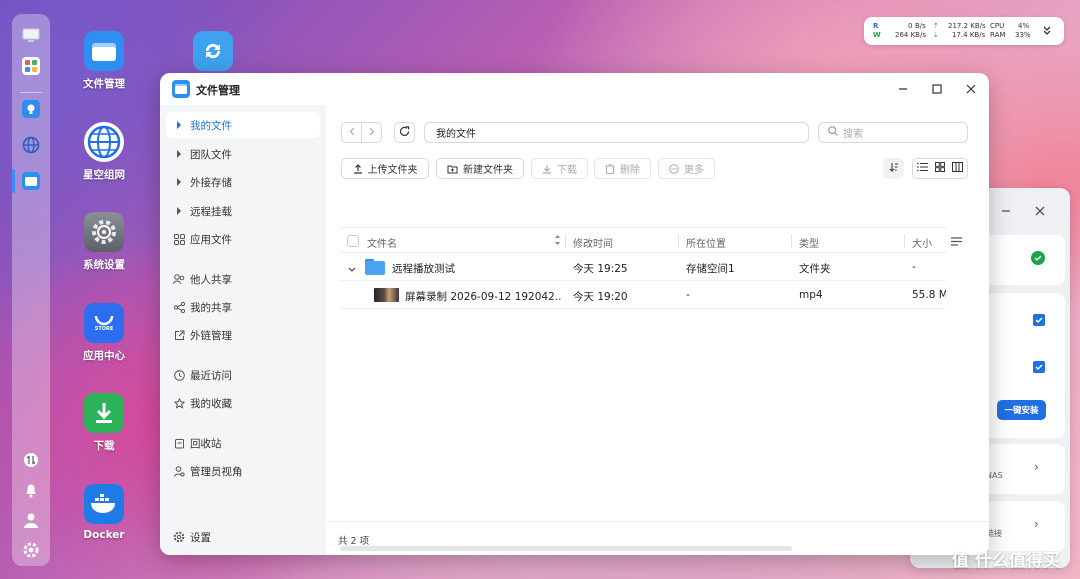  Describe the element at coordinates (243, 403) in the screenshot. I see `sidebar-item-favorites: 我的收藏` at that location.